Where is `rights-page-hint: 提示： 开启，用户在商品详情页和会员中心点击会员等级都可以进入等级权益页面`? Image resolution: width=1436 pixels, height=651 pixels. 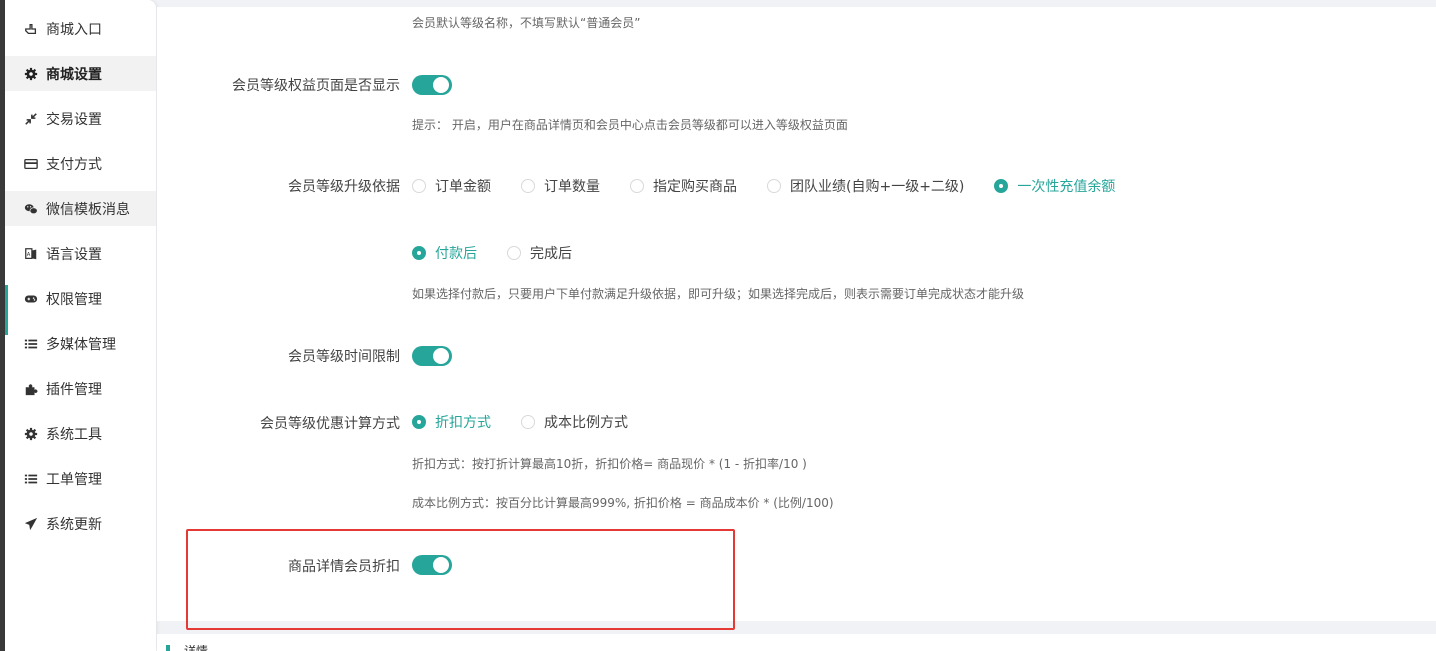 rights-page-hint: 提示： 开启，用户在商品详情页和会员中心点击会员等级都可以进入等级权益页面 is located at coordinates (630, 125).